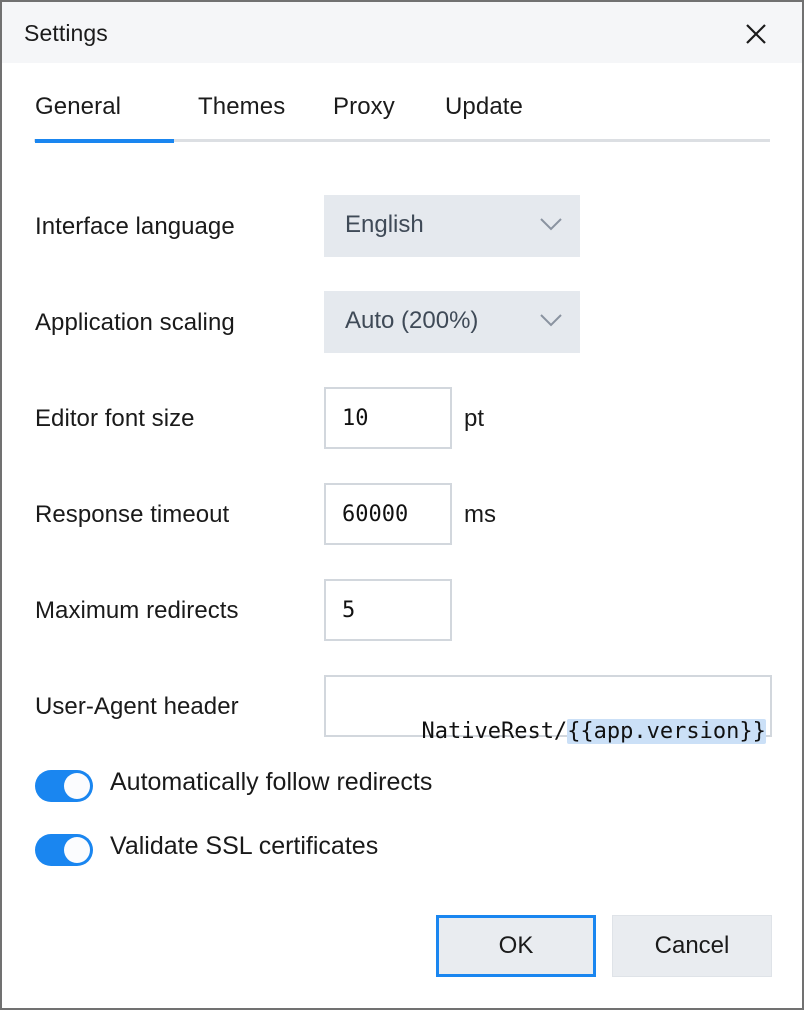 The height and width of the screenshot is (1010, 804). Describe the element at coordinates (66, 33) in the screenshot. I see `page-title: Settings` at that location.